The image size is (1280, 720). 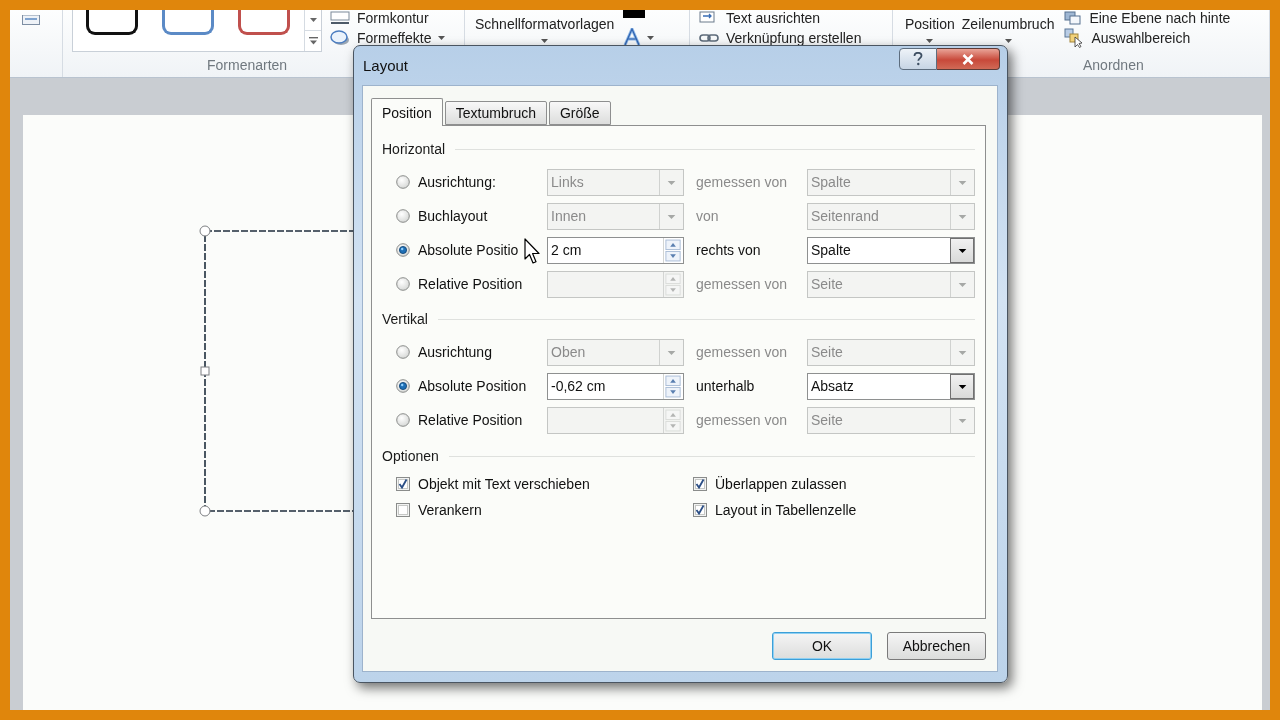 I want to click on shaded-shape-icon, so click(x=340, y=38).